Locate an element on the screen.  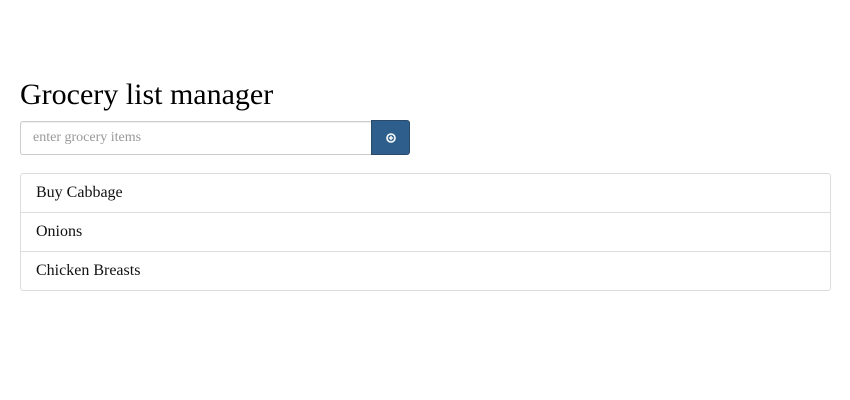
page-title: Grocery list manager is located at coordinates (147, 94).